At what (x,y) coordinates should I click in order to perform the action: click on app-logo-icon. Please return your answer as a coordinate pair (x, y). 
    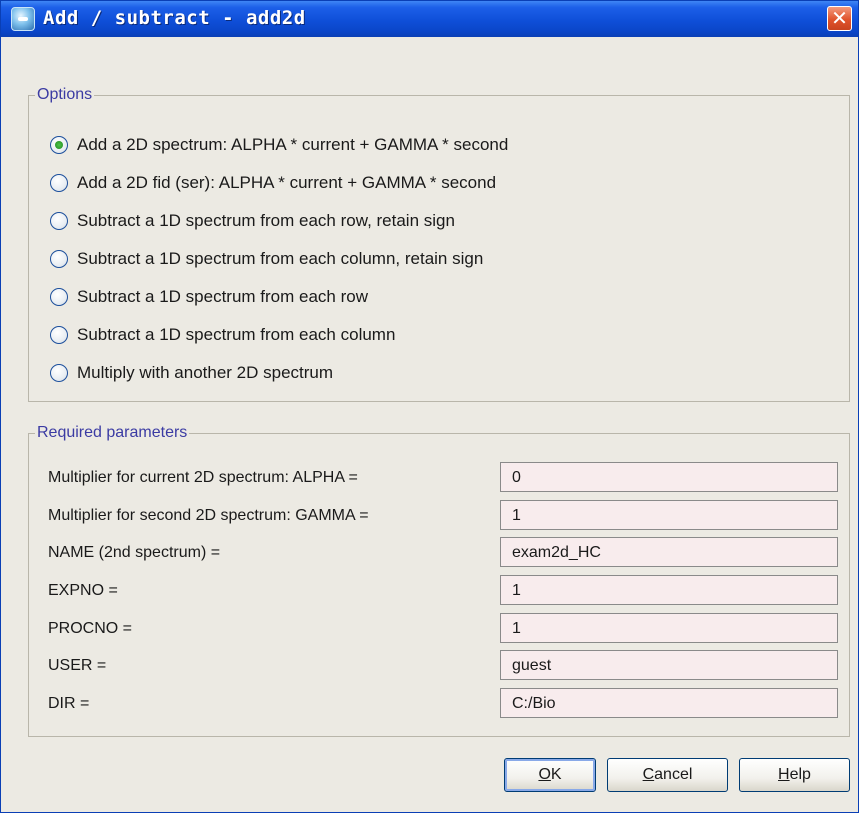
    Looking at the image, I should click on (23, 19).